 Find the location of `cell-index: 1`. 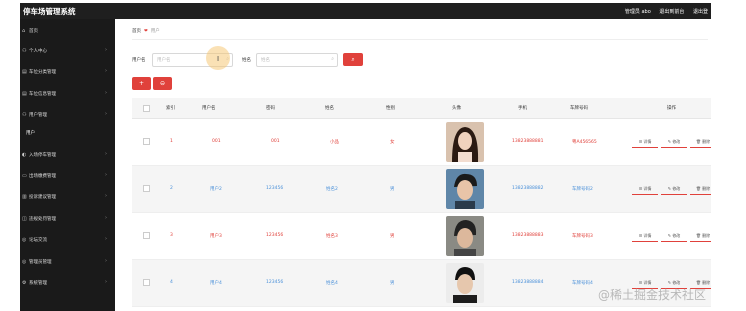

cell-index: 1 is located at coordinates (171, 141).